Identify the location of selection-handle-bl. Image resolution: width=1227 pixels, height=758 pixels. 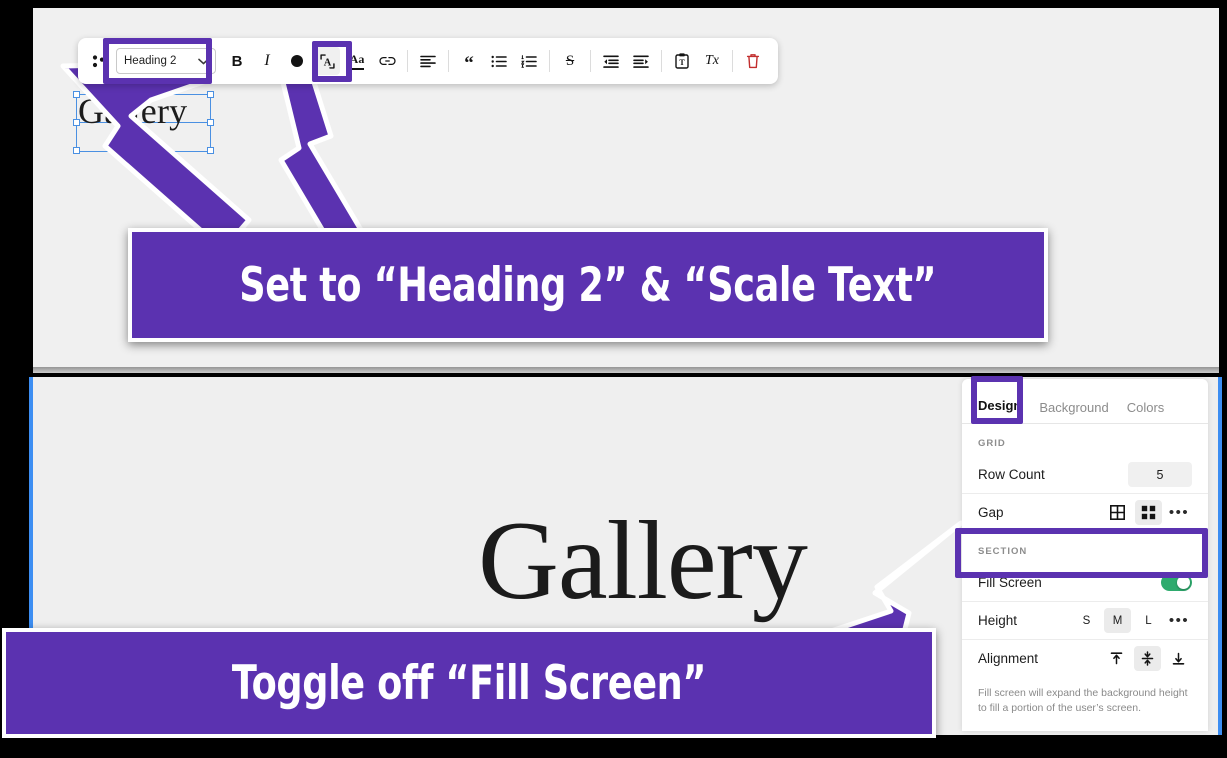
(76, 150).